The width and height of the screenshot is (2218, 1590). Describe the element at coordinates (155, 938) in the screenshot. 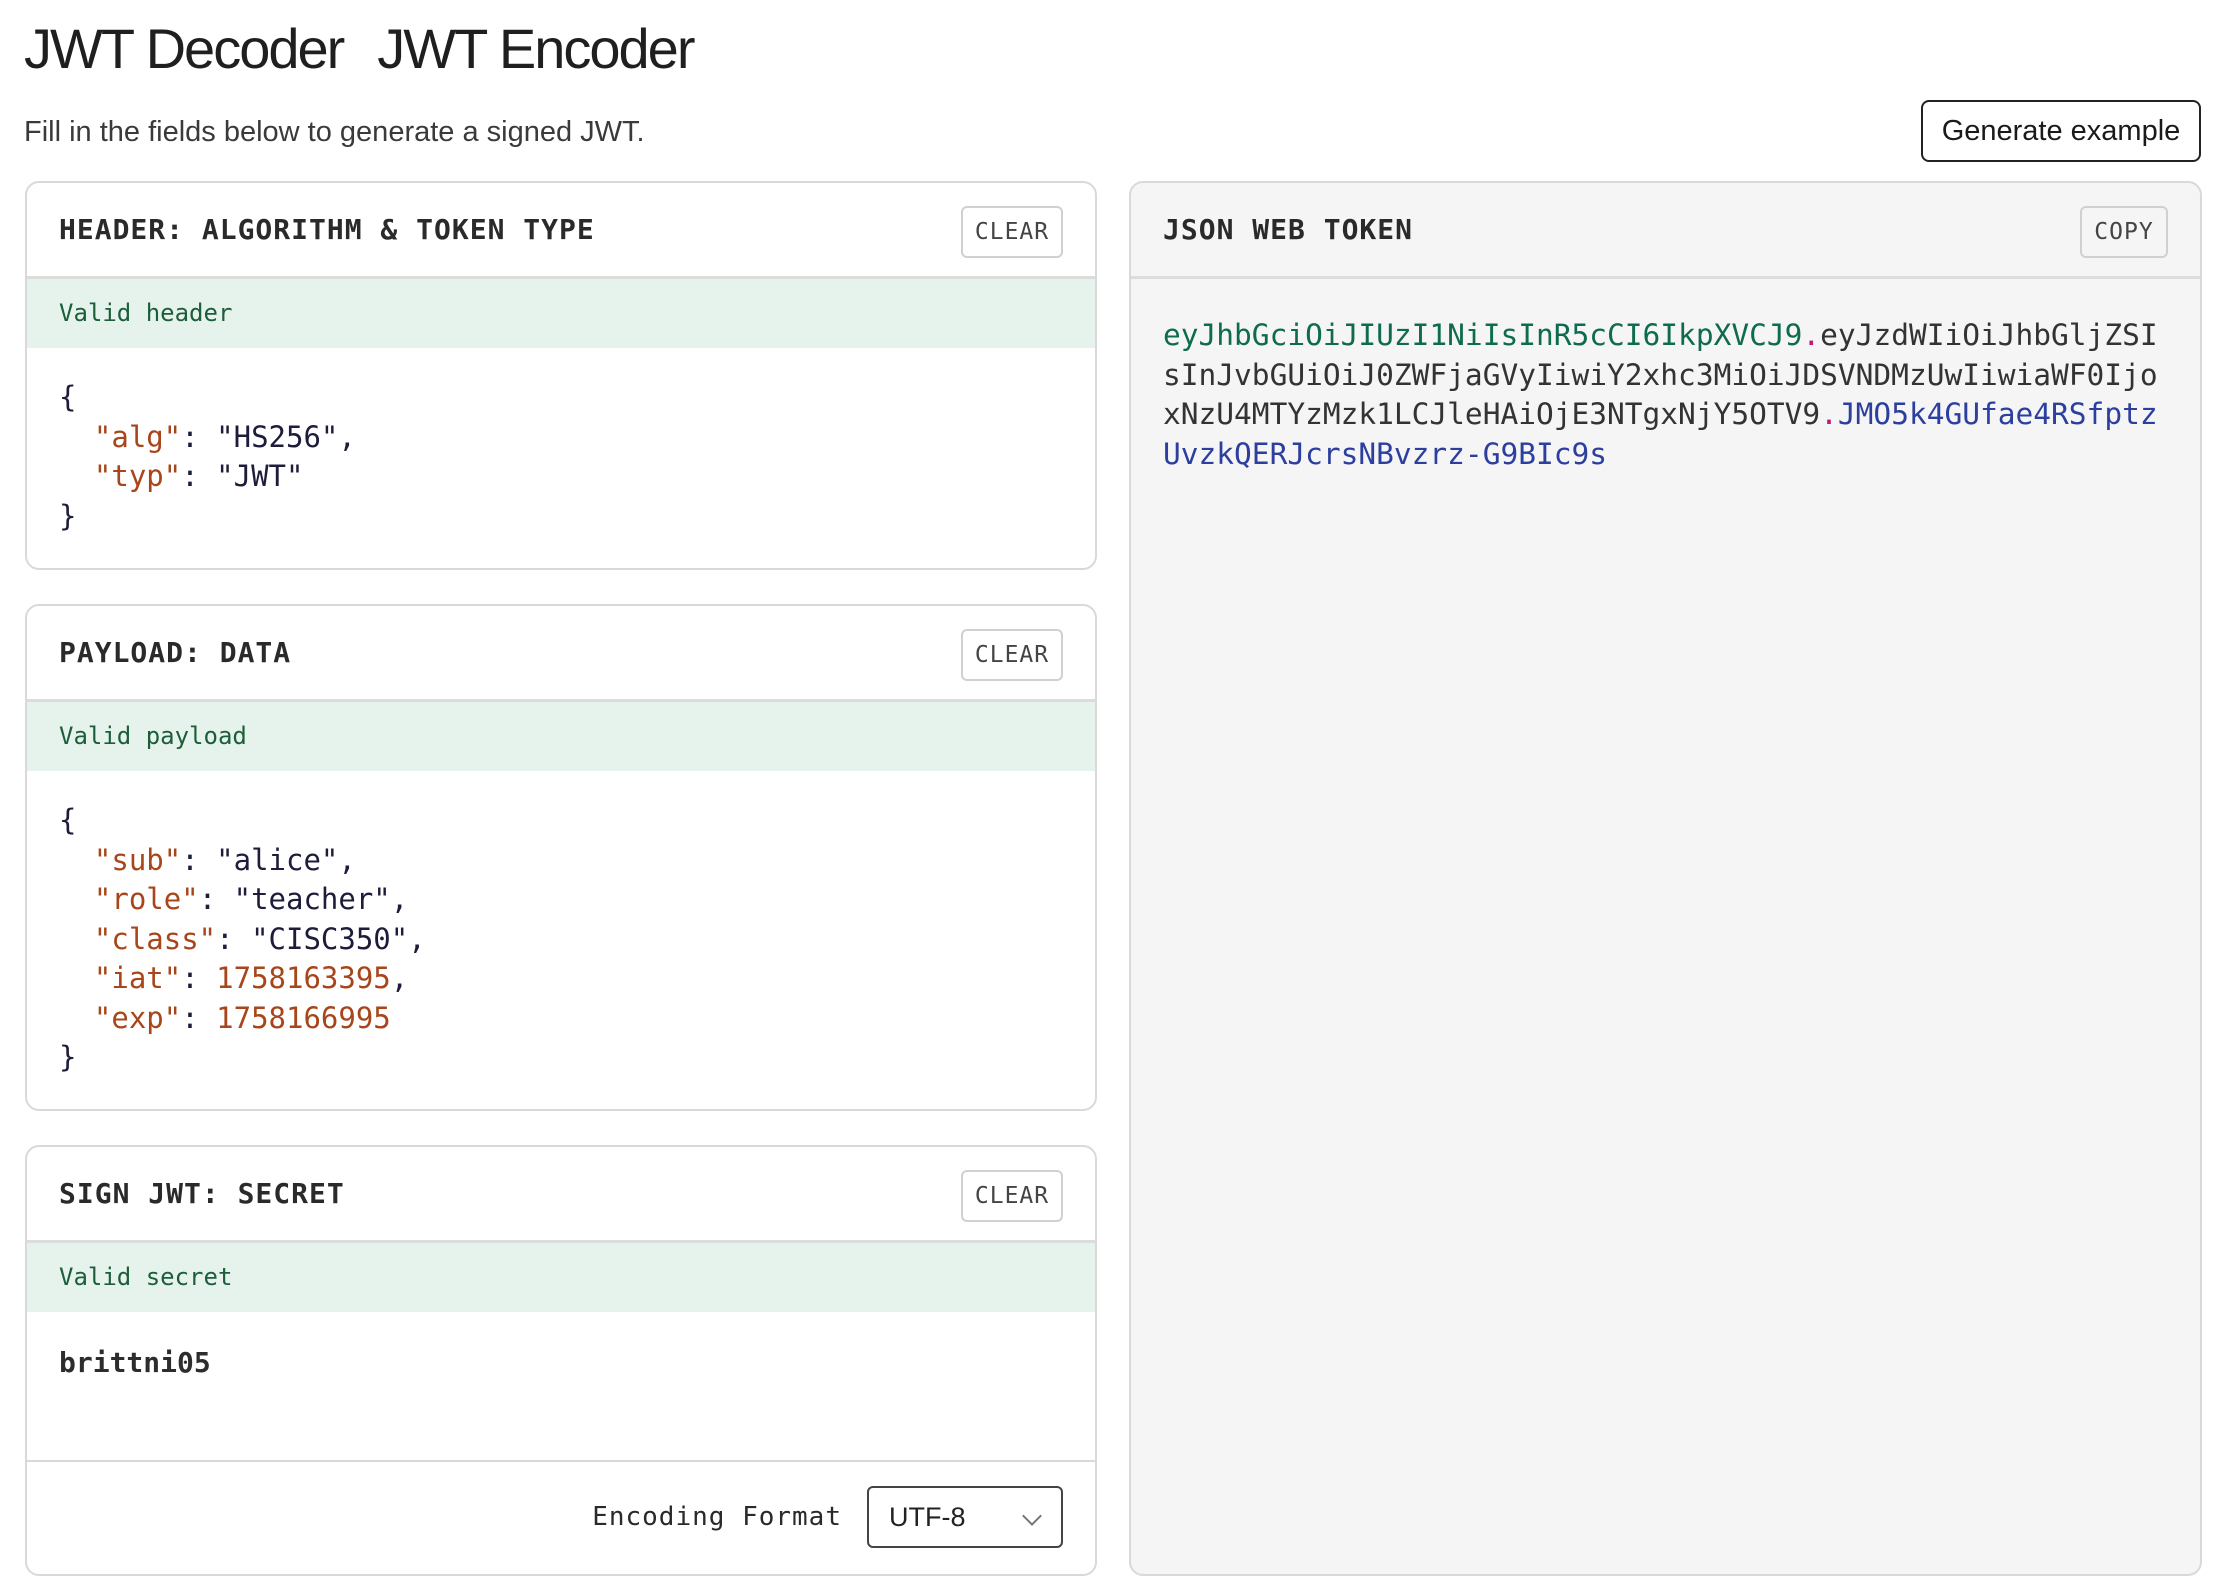

I see `json-key: "class"` at that location.